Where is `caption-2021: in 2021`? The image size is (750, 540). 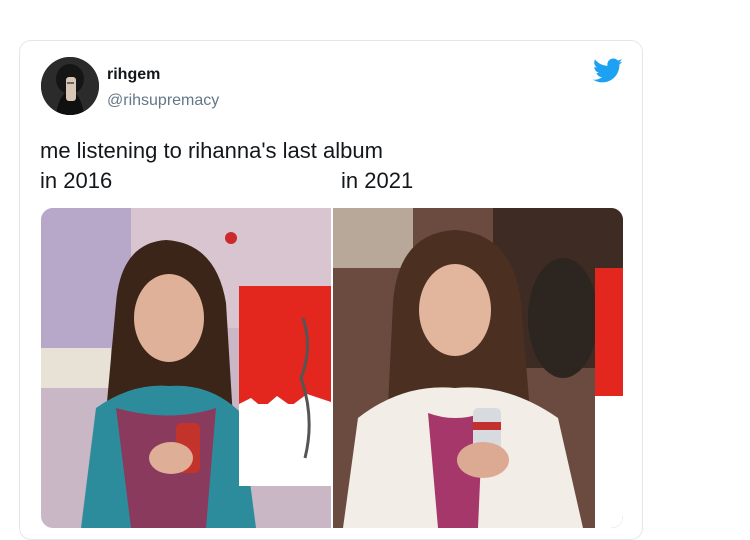
caption-2021: in 2021 is located at coordinates (377, 180).